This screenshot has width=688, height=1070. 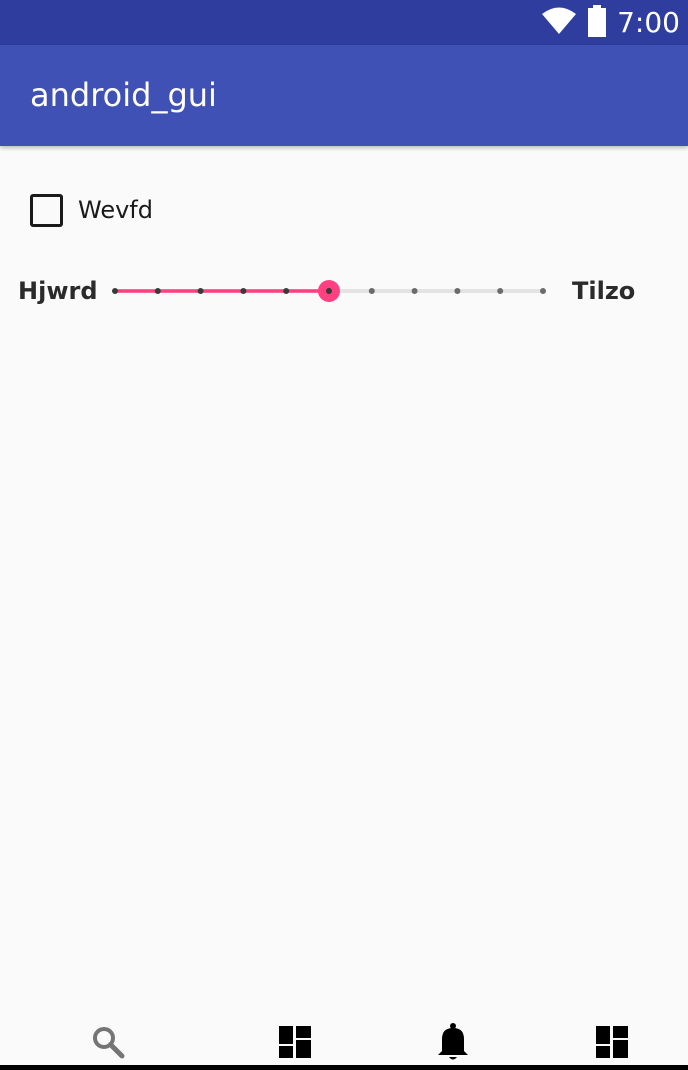 I want to click on bottom-navigation, so click(x=344, y=1037).